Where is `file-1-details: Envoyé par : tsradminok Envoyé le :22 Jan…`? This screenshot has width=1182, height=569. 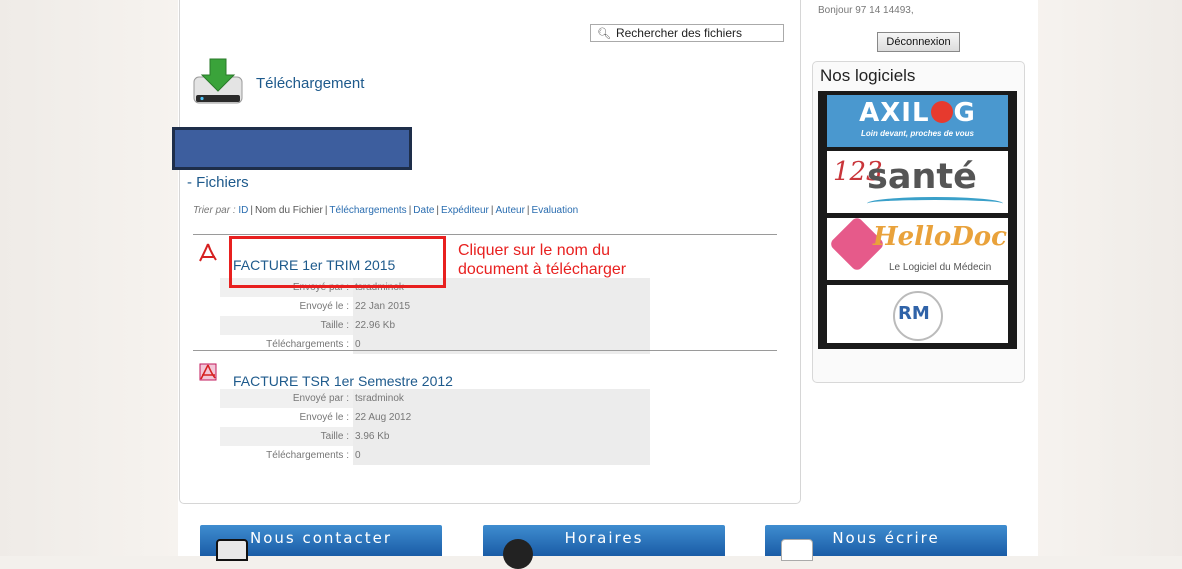
file-1-details: Envoyé par : tsradminok Envoyé le :22 Jan… is located at coordinates (435, 316).